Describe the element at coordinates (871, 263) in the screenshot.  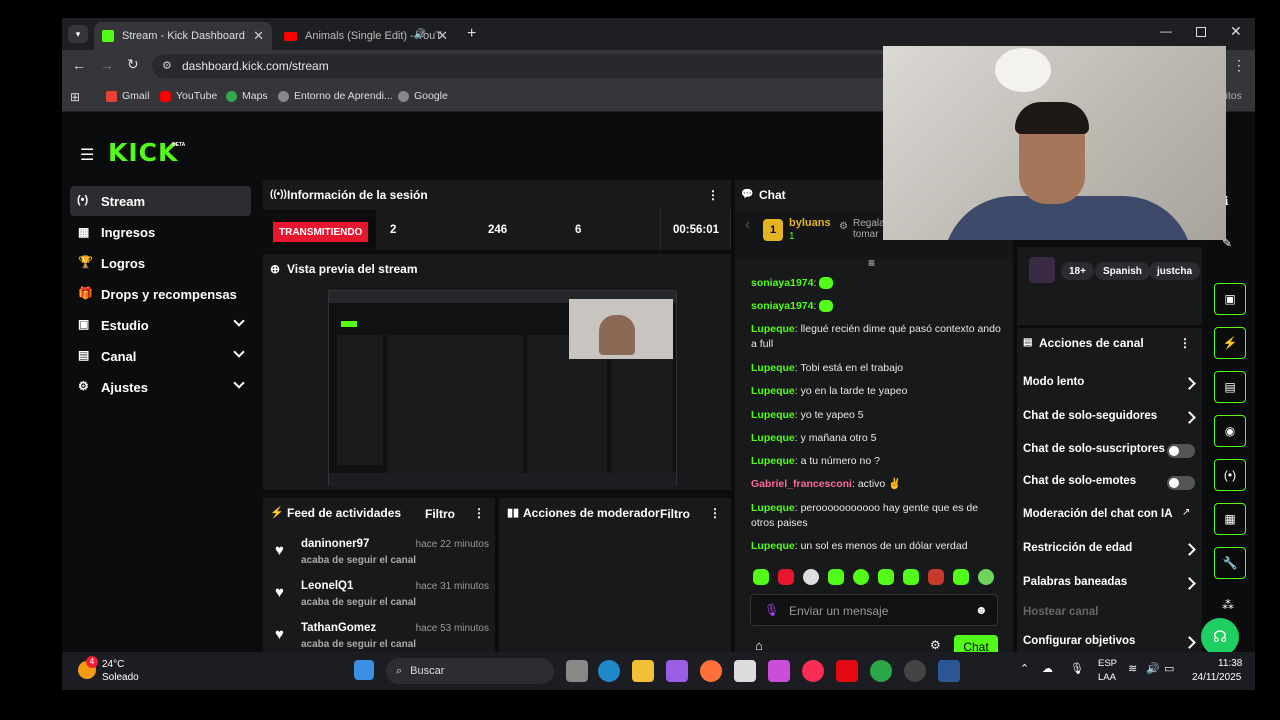
I see `scroll-down-icon: ≡` at that location.